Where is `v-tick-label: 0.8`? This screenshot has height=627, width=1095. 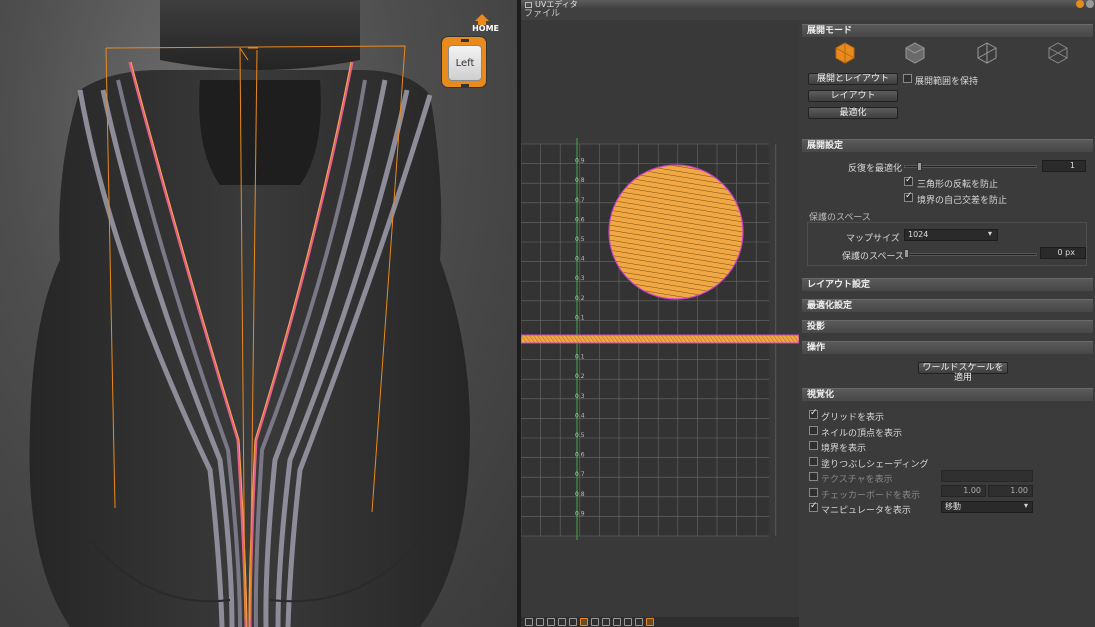
v-tick-label: 0.8 is located at coordinates (580, 180).